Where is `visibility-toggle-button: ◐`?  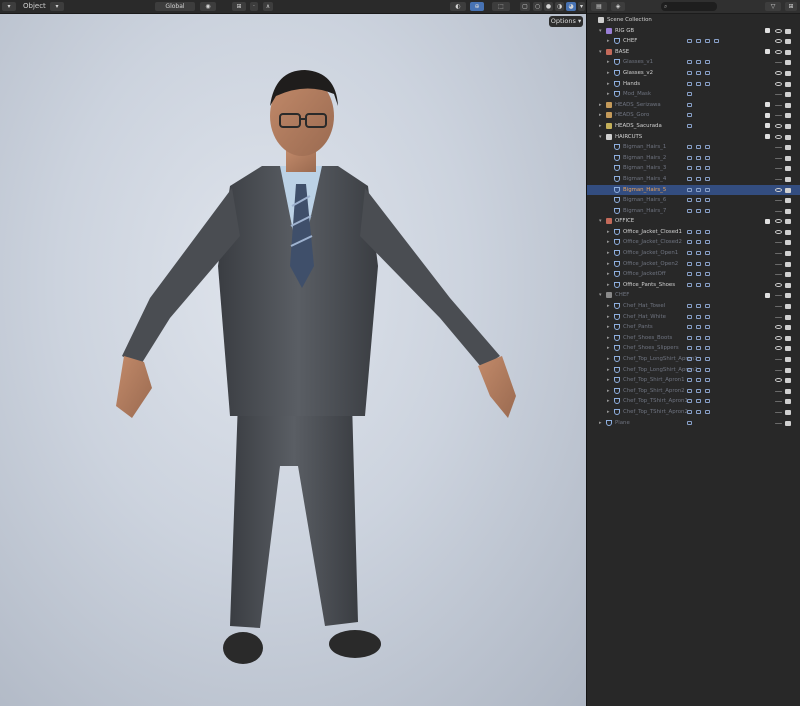
visibility-toggle-button: ◐ is located at coordinates (458, 6).